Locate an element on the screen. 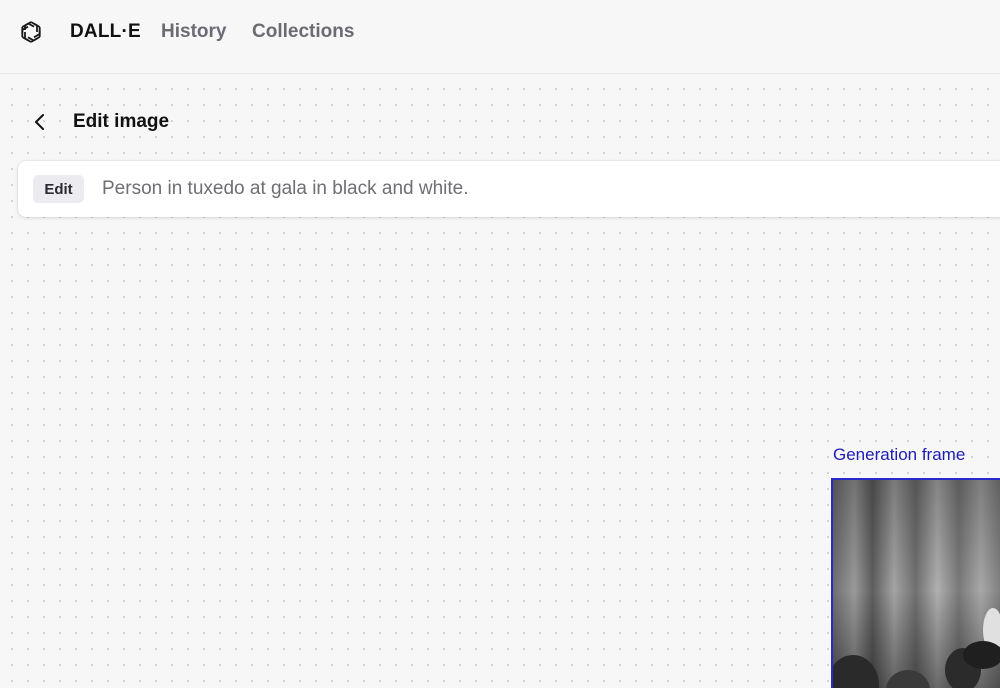 This screenshot has height=688, width=1000. edit-mode-badge: Edit is located at coordinates (58, 189).